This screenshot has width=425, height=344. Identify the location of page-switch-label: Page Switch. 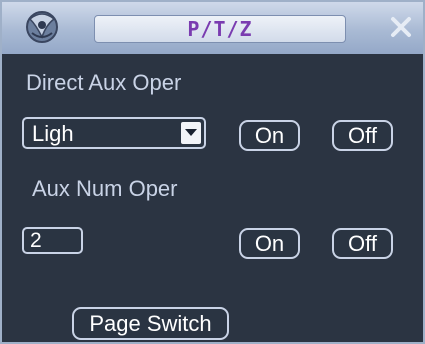
(150, 323).